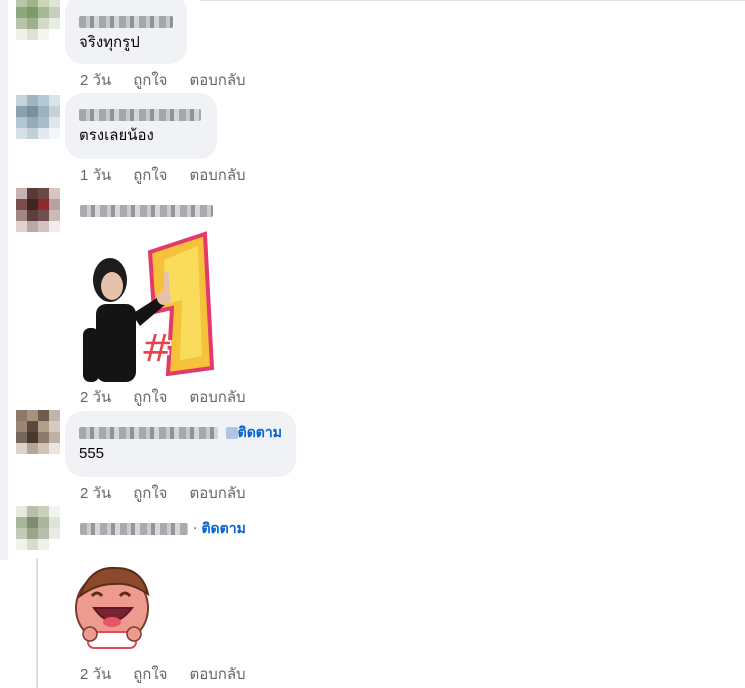  I want to click on verified-mark, so click(231, 433).